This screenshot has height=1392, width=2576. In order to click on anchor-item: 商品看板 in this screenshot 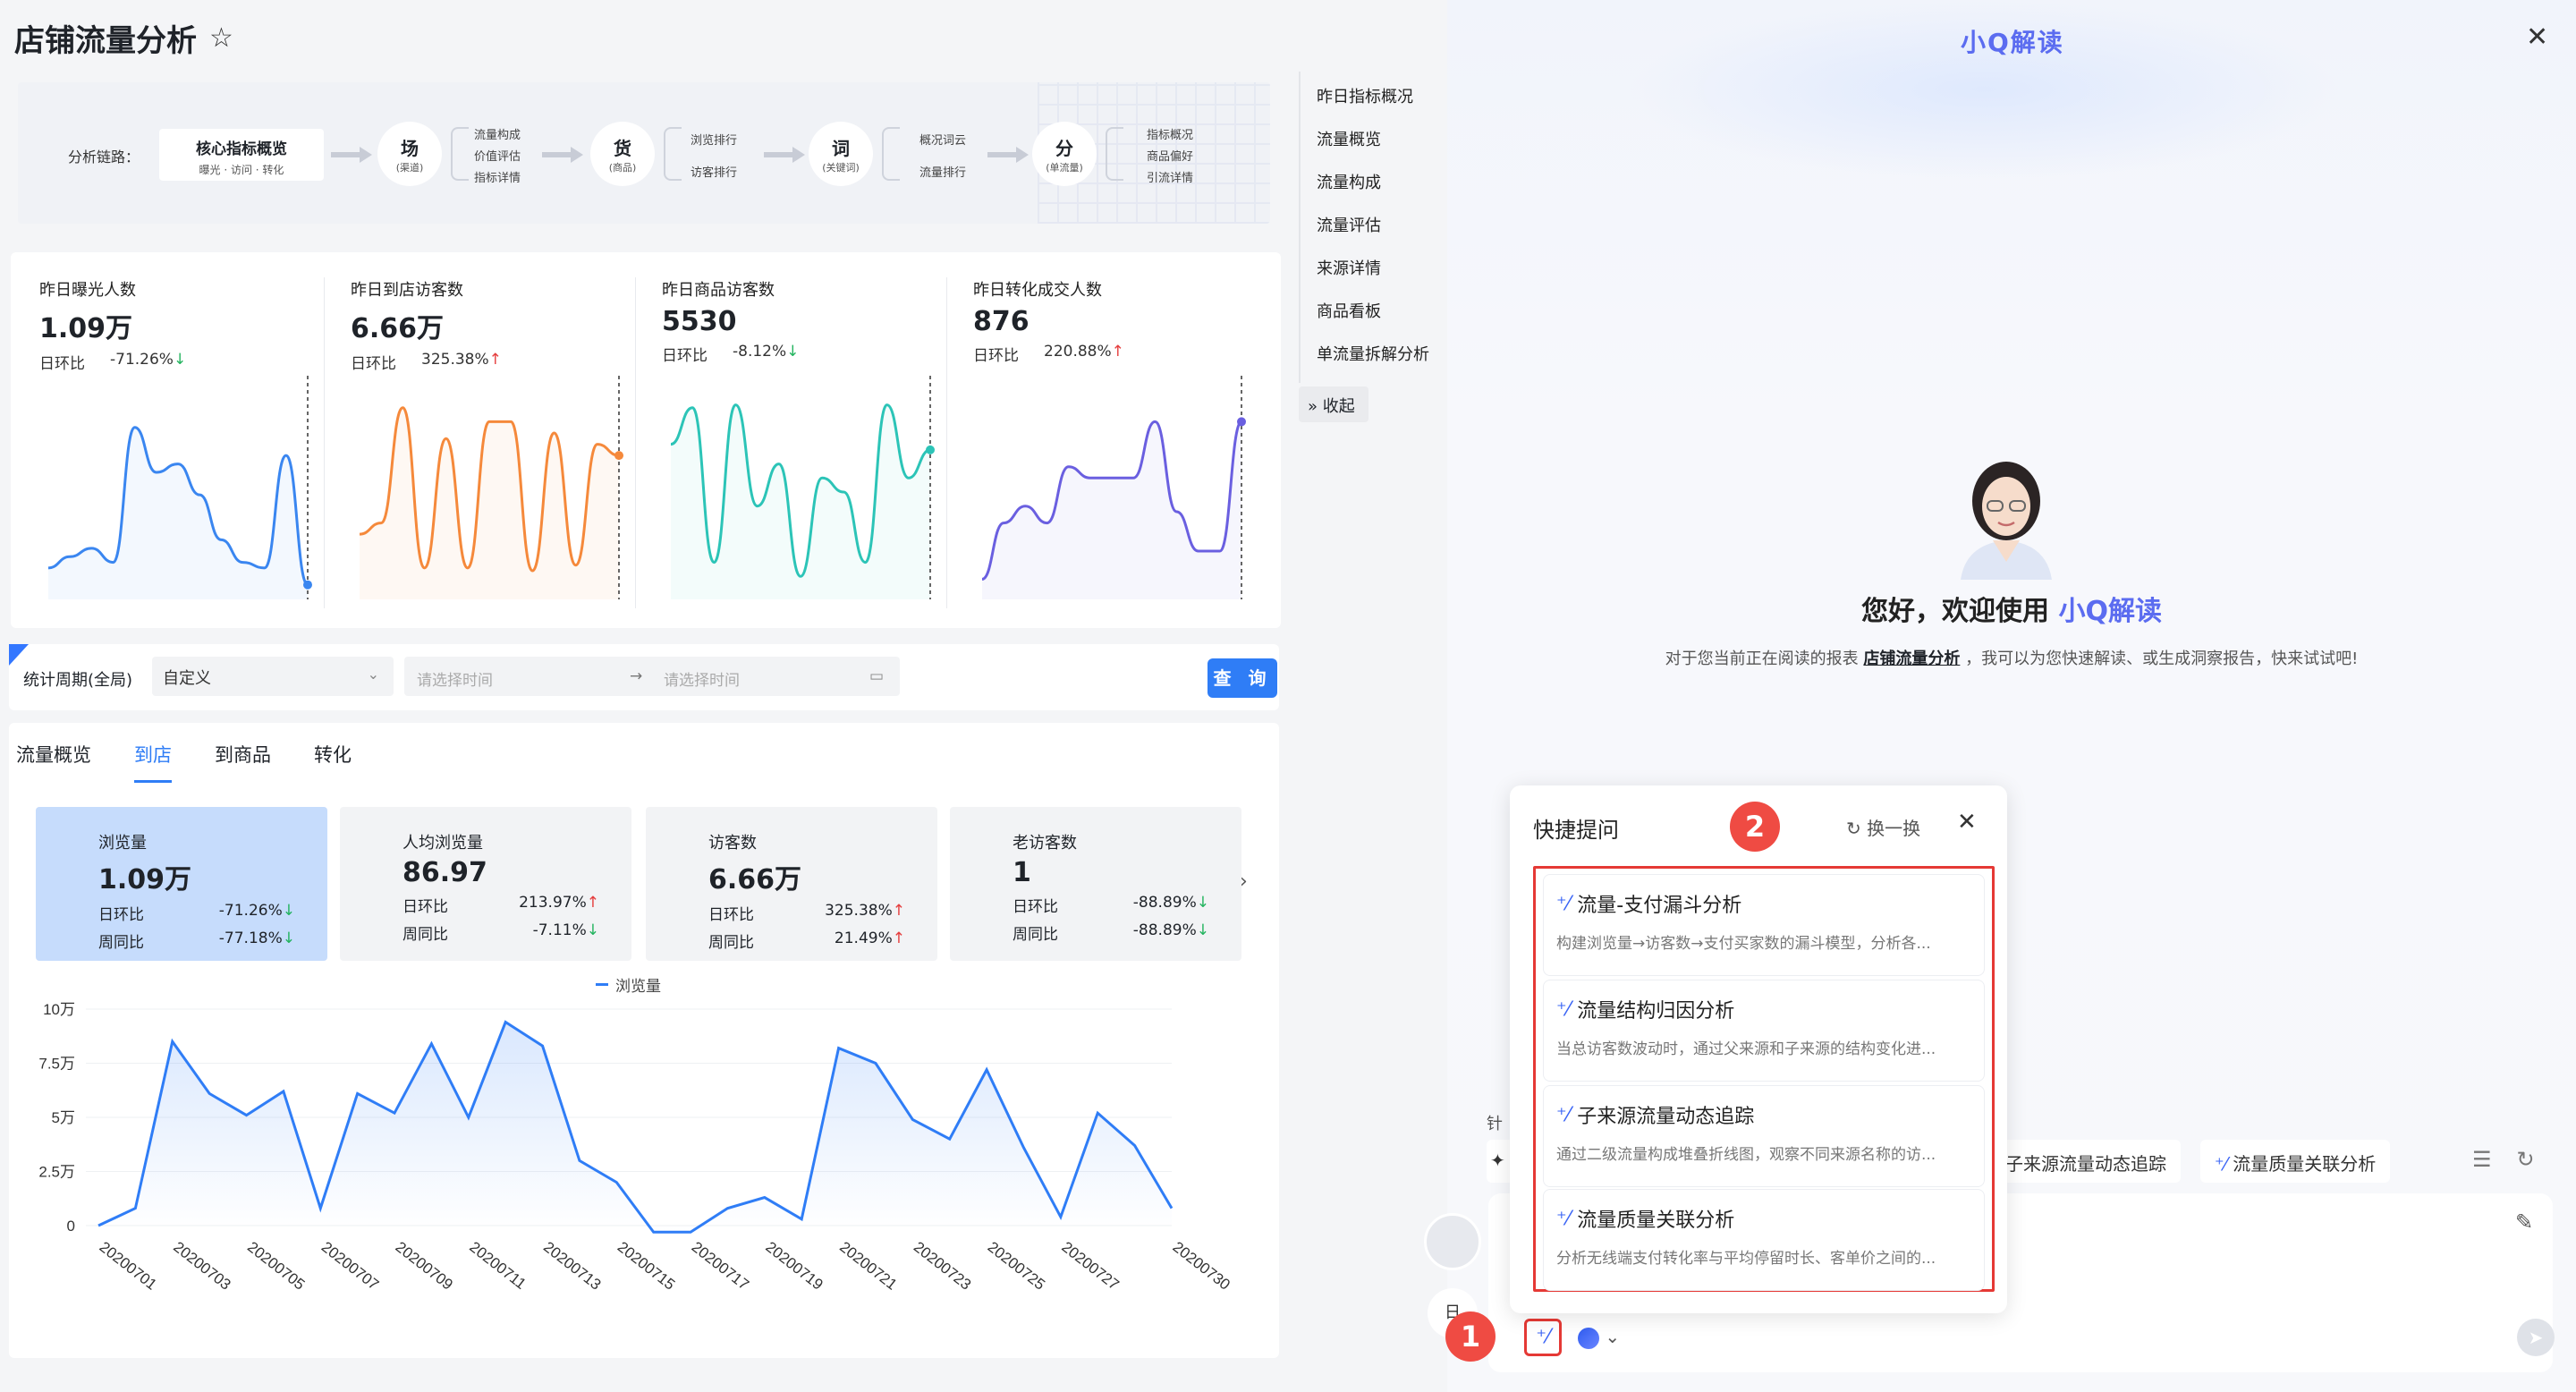, I will do `click(1349, 310)`.